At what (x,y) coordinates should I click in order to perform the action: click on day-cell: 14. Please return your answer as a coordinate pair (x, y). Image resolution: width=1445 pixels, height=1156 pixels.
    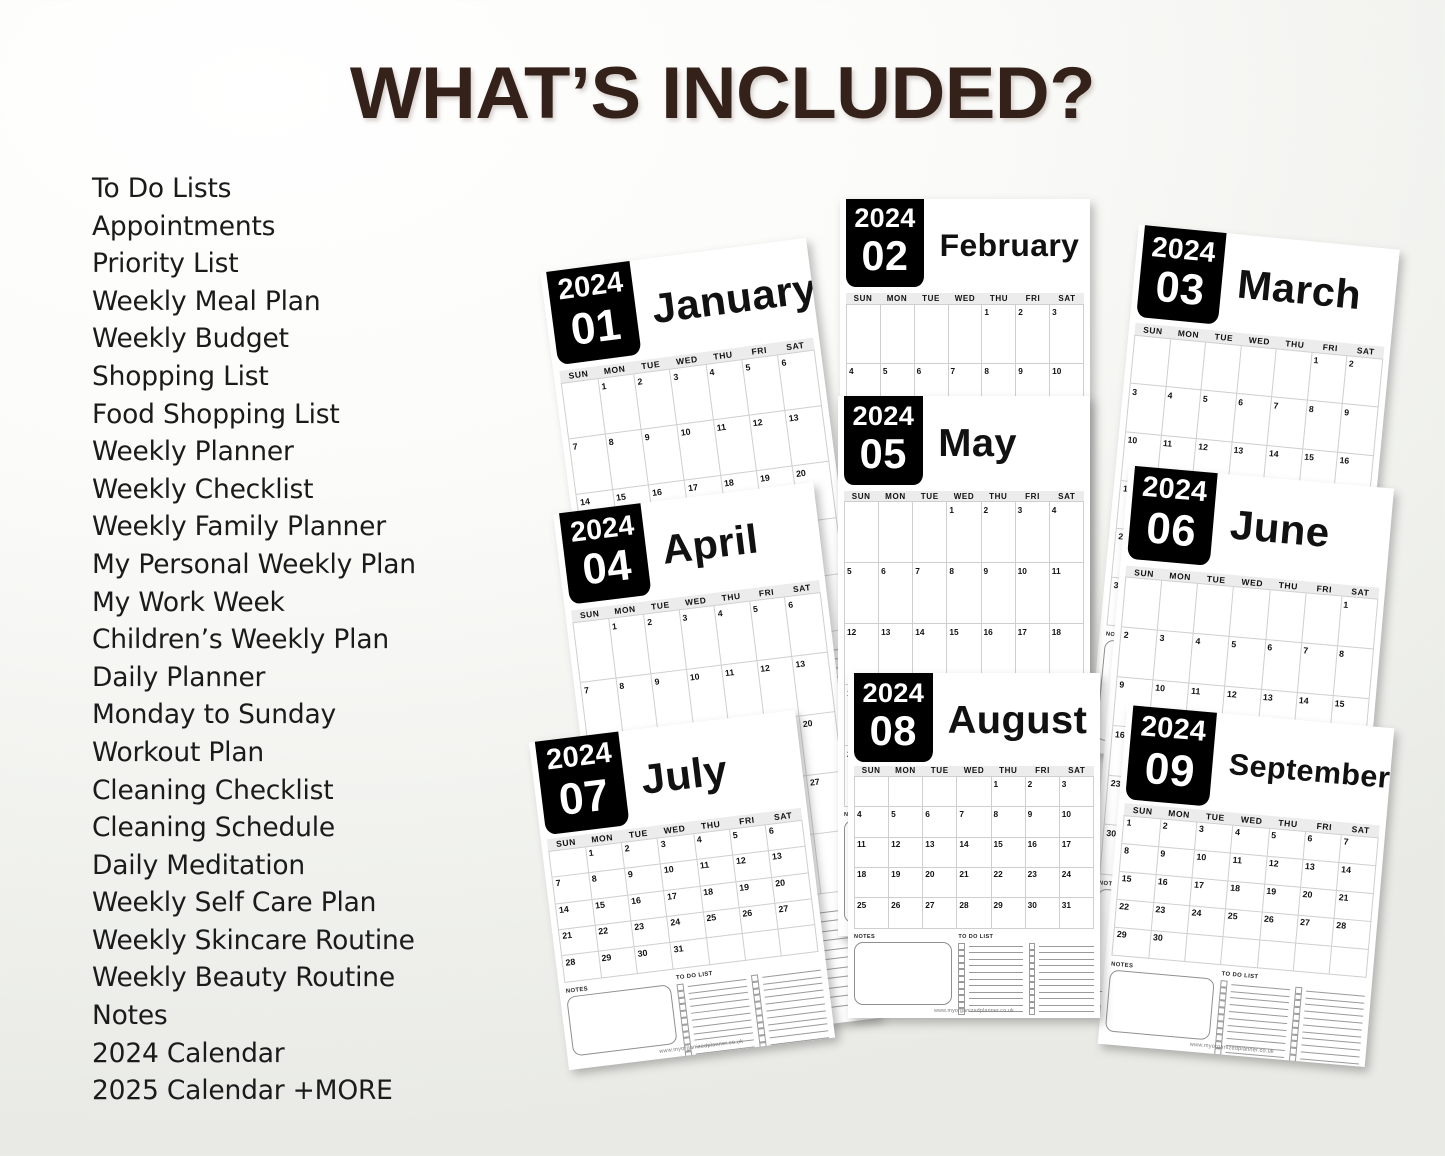
    Looking at the image, I should click on (1356, 878).